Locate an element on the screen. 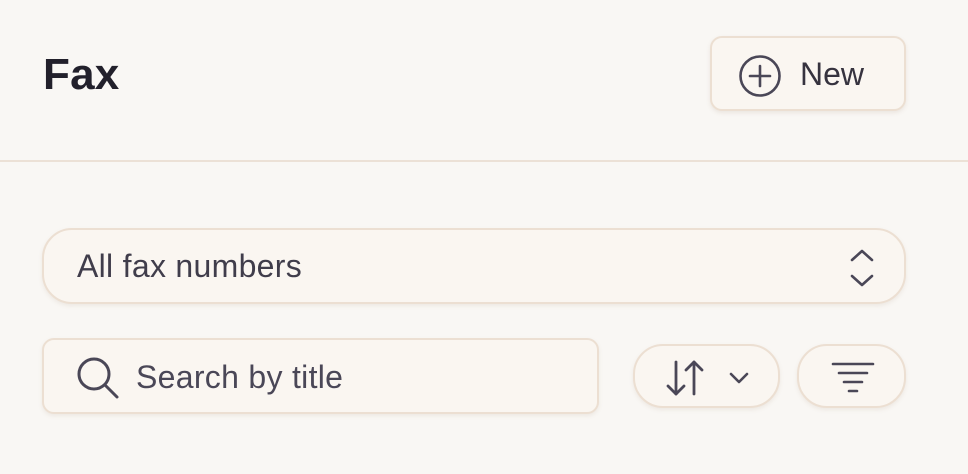  sort-arrows-icon is located at coordinates (685, 378).